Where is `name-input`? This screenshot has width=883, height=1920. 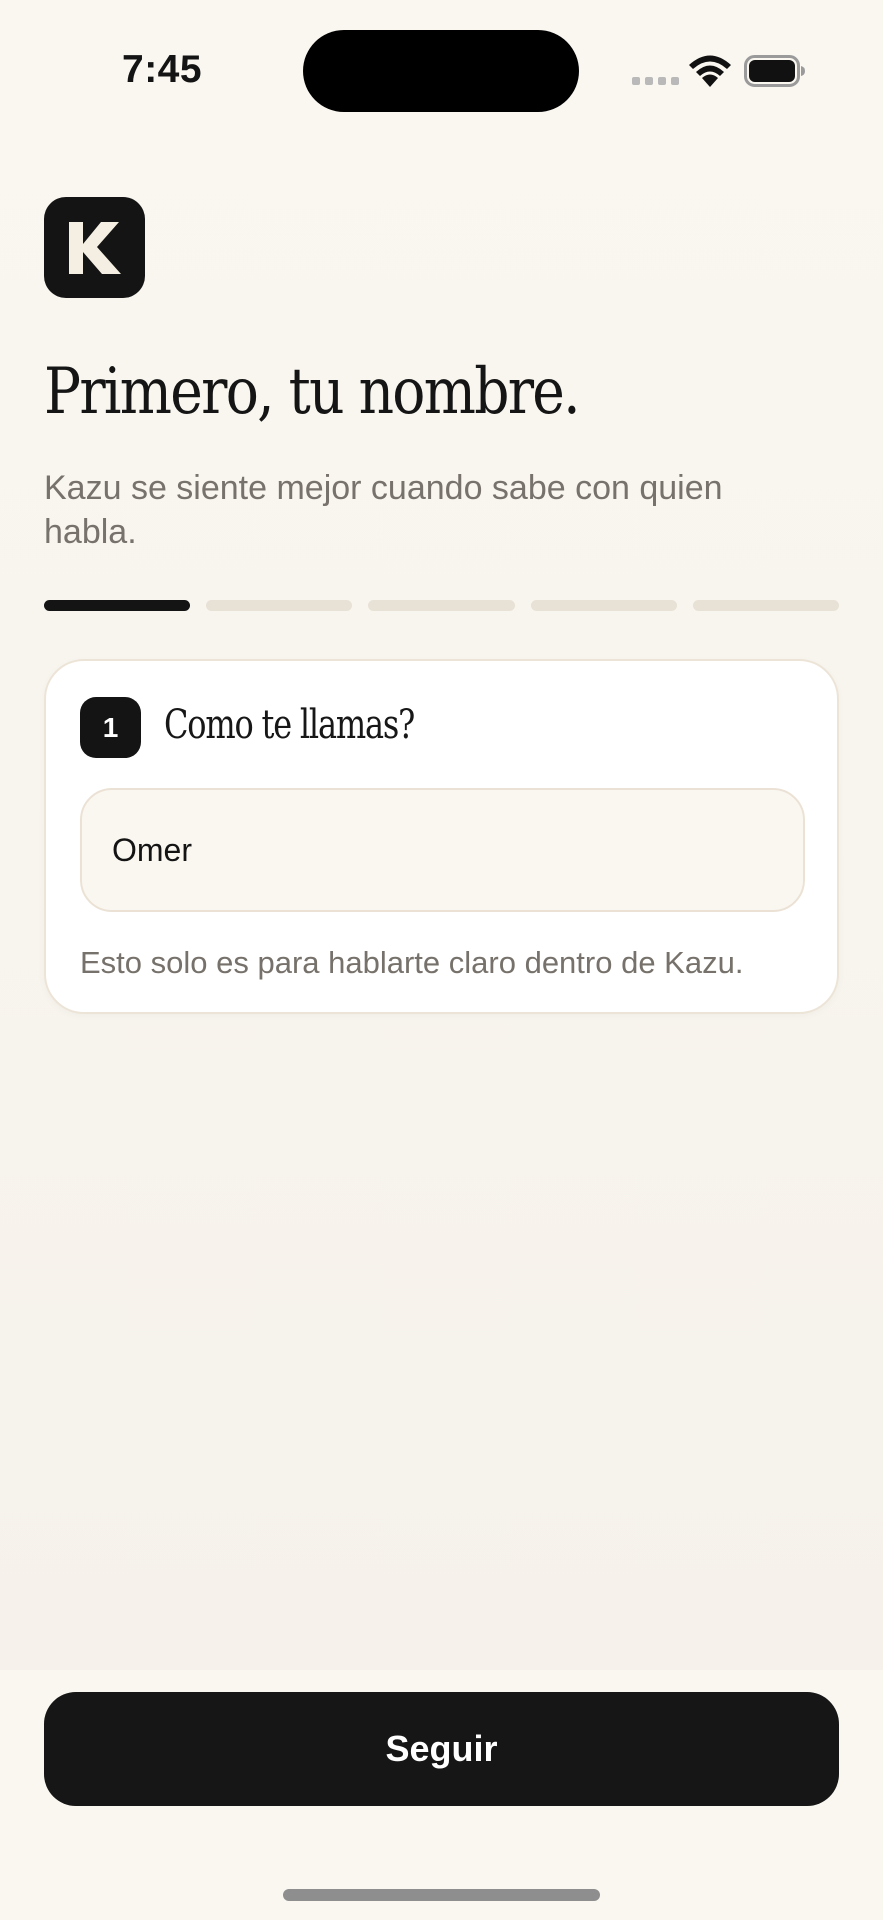
name-input is located at coordinates (442, 850).